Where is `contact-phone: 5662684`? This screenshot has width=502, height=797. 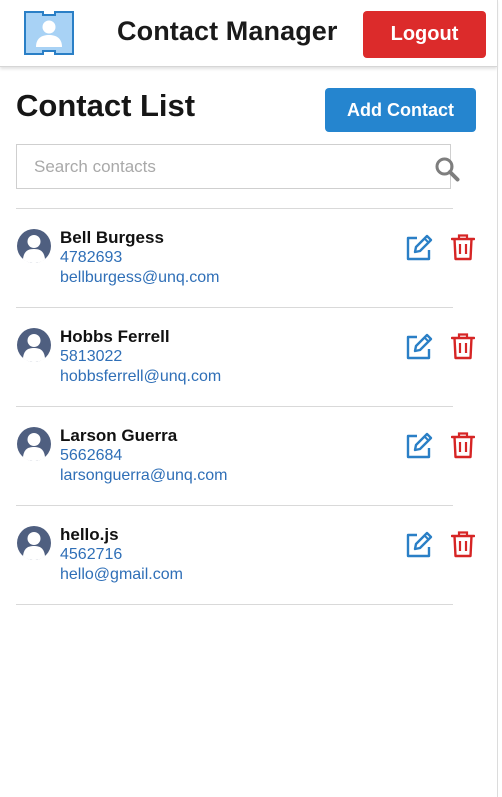
contact-phone: 5662684 is located at coordinates (91, 456).